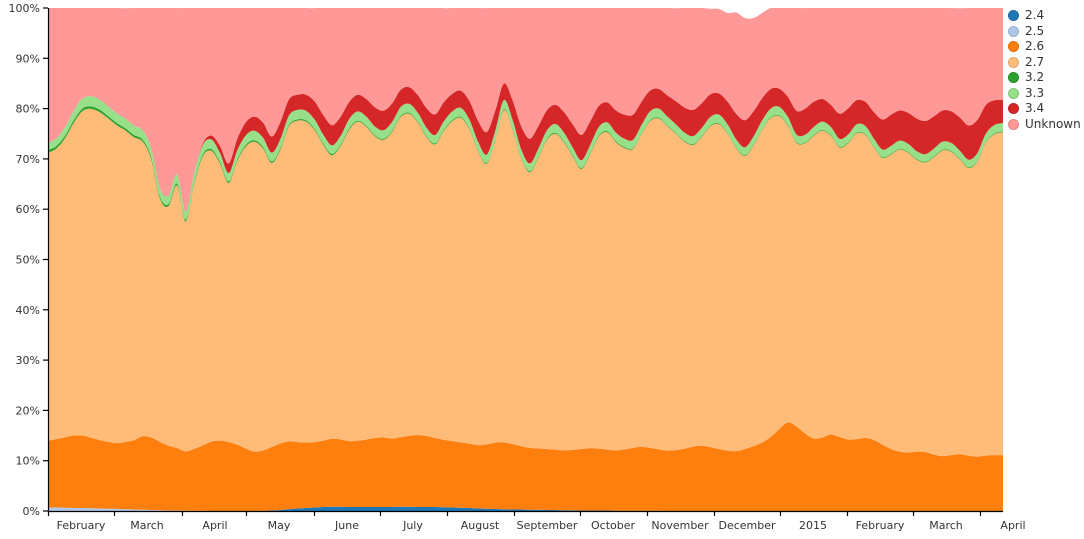  What do you see at coordinates (1035, 46) in the screenshot?
I see `legend-item-label: 2.6` at bounding box center [1035, 46].